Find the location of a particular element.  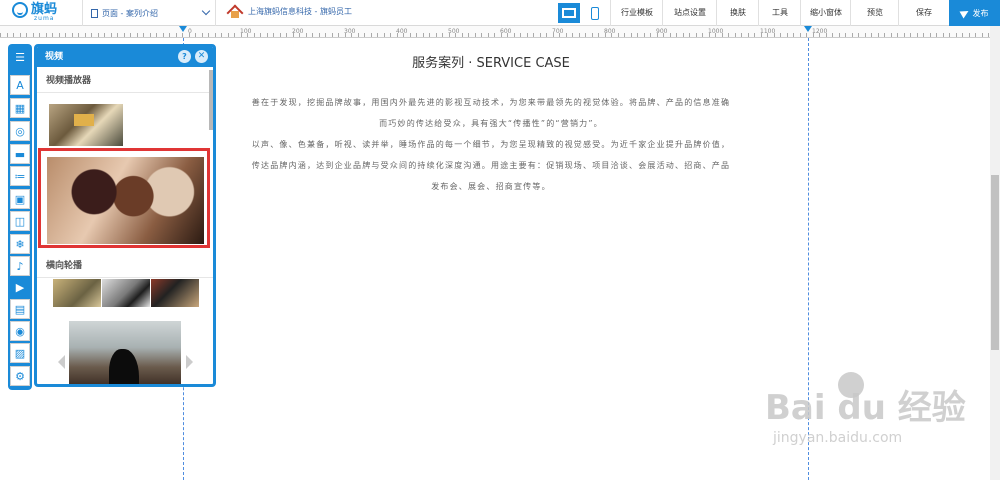

page-select-label: 页面 - 案列介绍 is located at coordinates (130, 13).